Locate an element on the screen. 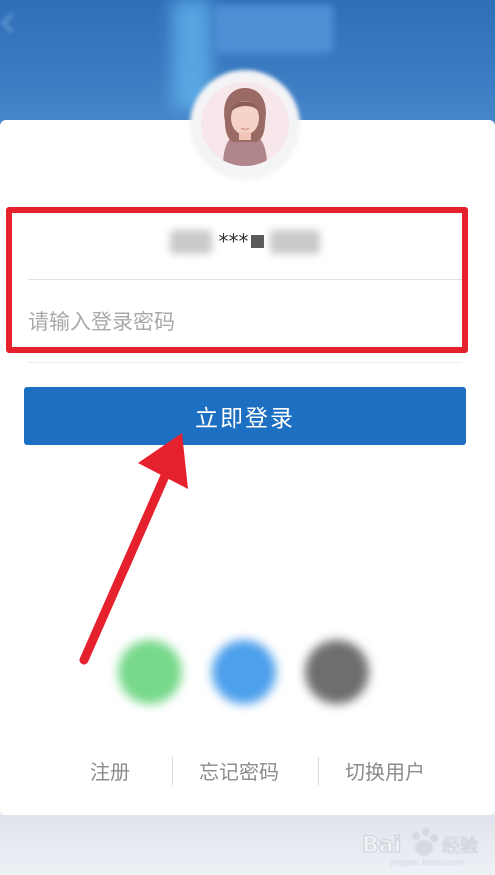  social-login-gray is located at coordinates (337, 672).